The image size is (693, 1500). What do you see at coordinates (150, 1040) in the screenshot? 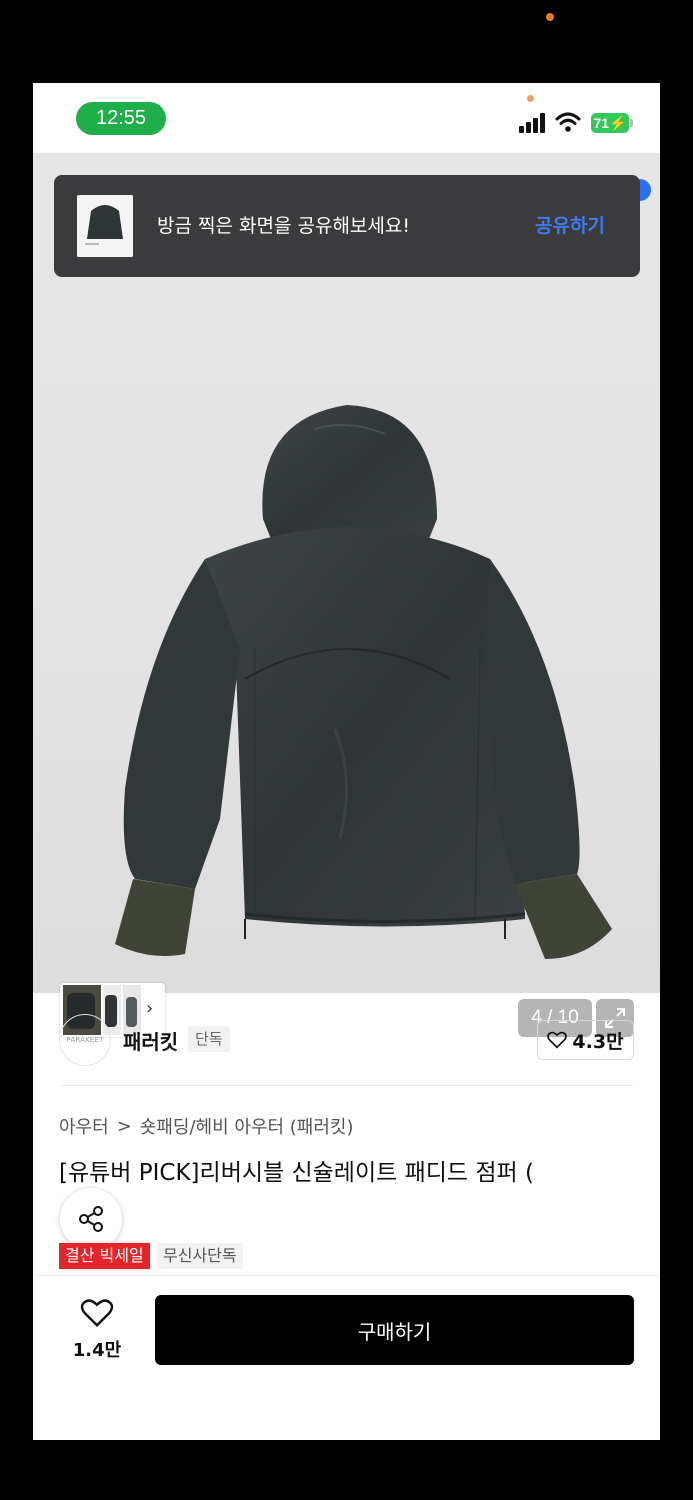
I see `brand-name: 패러킷` at bounding box center [150, 1040].